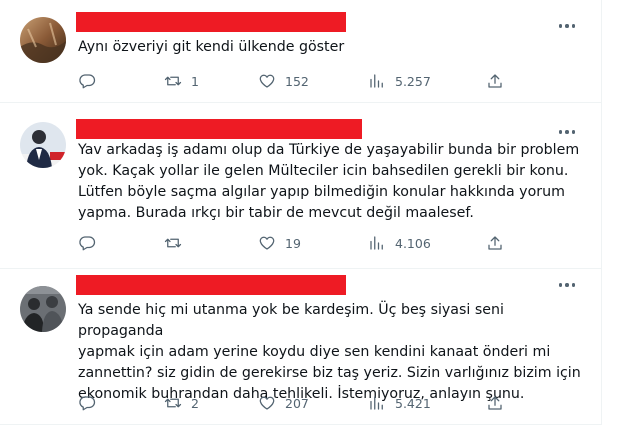 The width and height of the screenshot is (618, 425). I want to click on tweet-actions: 2 207 5.421, so click(293, 403).